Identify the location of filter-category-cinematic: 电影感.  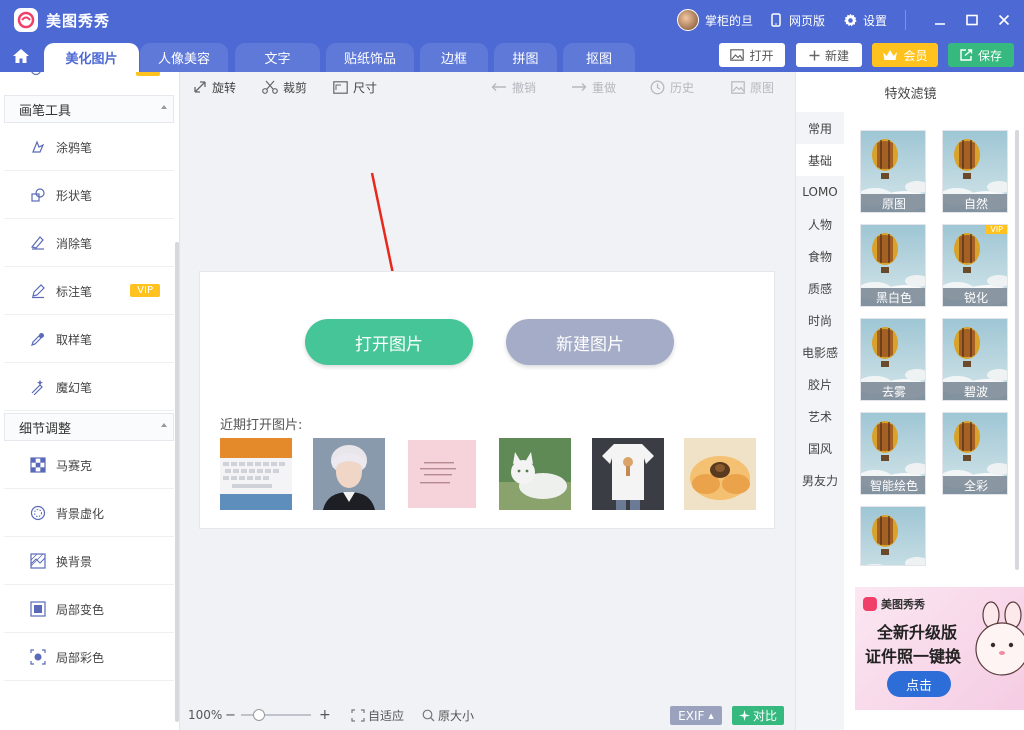
(820, 352).